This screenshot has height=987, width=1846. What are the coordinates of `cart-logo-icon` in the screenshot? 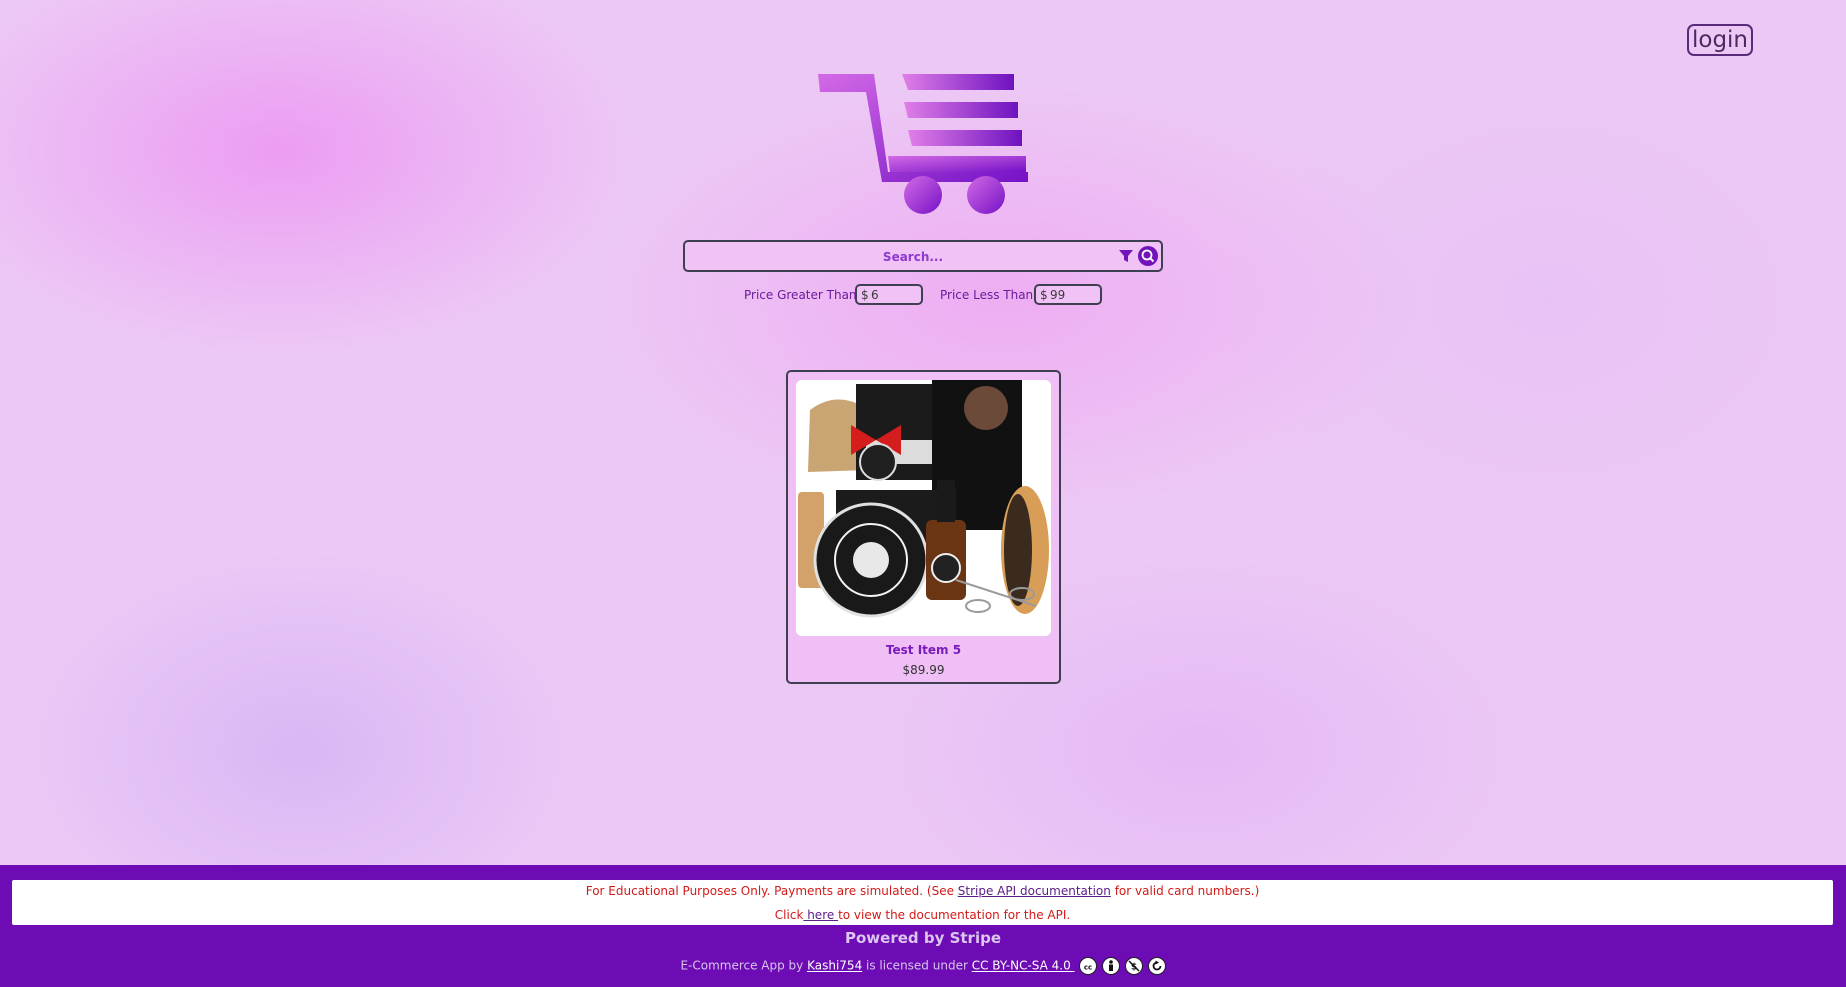 It's located at (923, 144).